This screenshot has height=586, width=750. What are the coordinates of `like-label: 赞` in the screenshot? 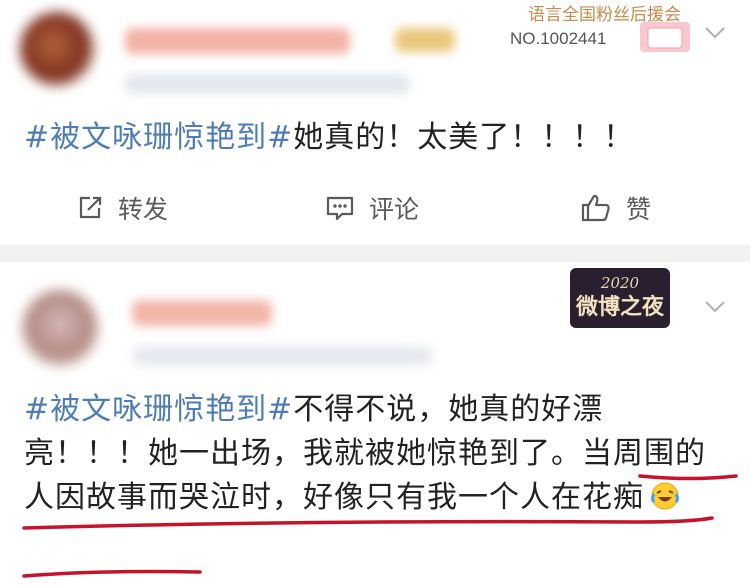 It's located at (639, 209).